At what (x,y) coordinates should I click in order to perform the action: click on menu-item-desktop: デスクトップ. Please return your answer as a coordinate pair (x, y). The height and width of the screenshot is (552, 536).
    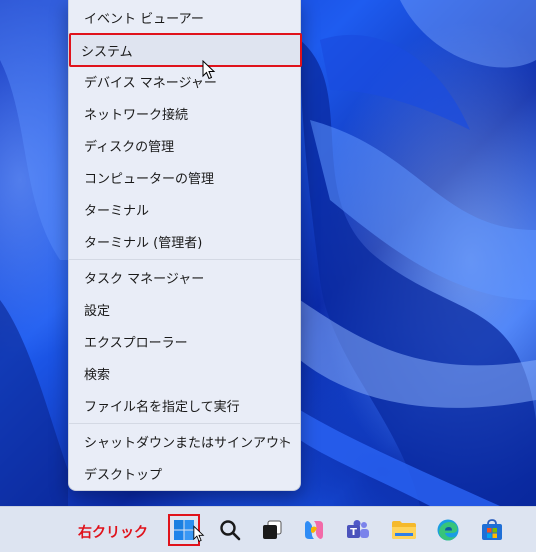
    Looking at the image, I should click on (185, 473).